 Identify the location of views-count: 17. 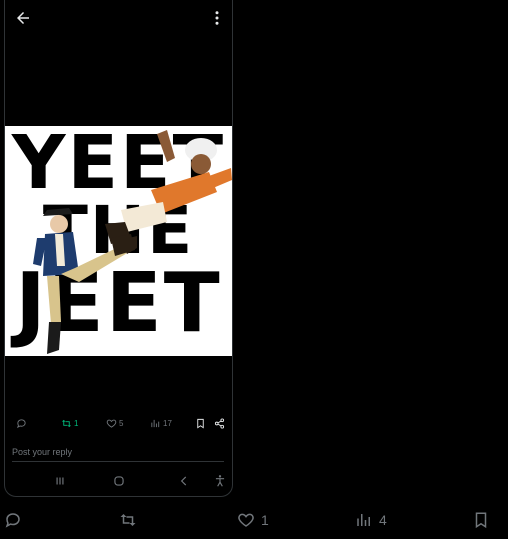
(167, 423).